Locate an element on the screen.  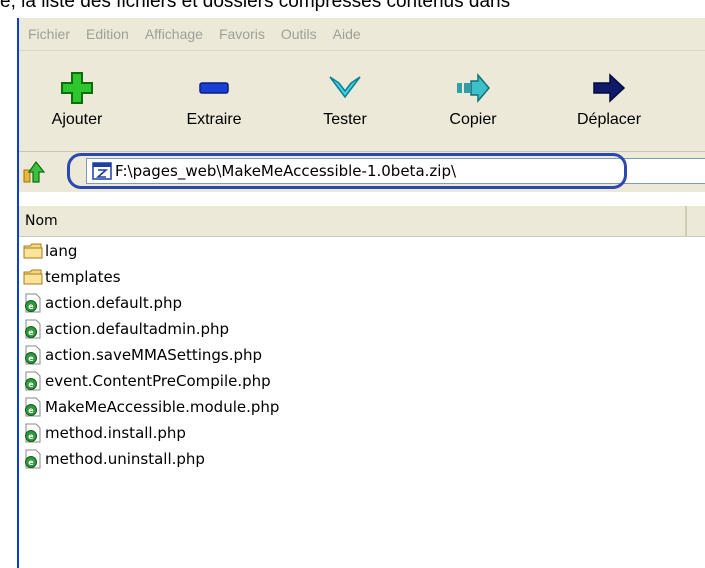
add-label: Ajouter is located at coordinates (77, 119).